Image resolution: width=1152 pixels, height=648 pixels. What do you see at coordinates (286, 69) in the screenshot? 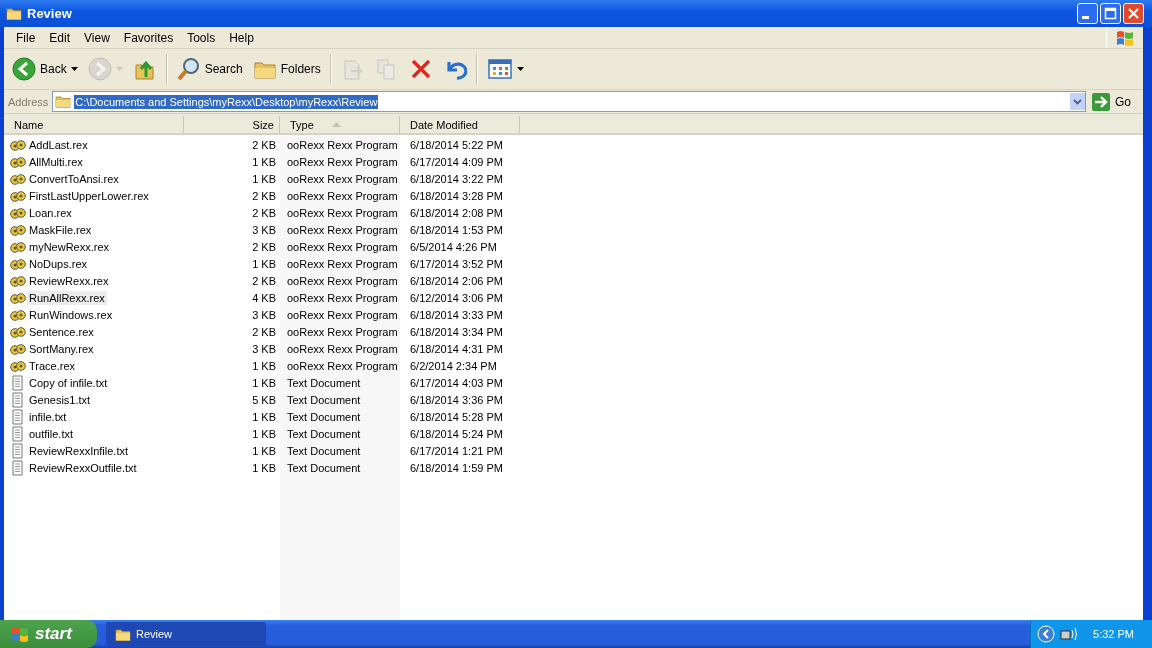
I see `folders-button: Folders` at bounding box center [286, 69].